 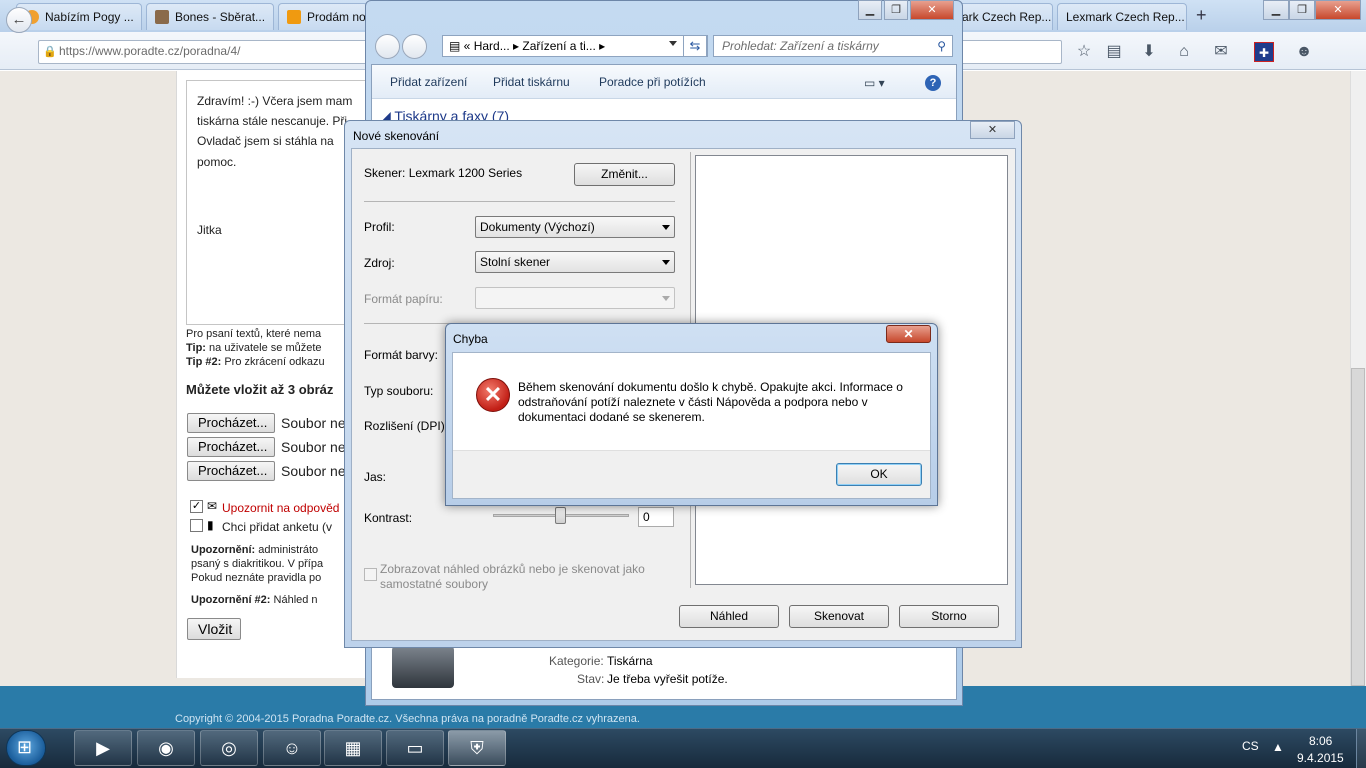 What do you see at coordinates (470, 339) in the screenshot?
I see `error-dialog-title: Chyba` at bounding box center [470, 339].